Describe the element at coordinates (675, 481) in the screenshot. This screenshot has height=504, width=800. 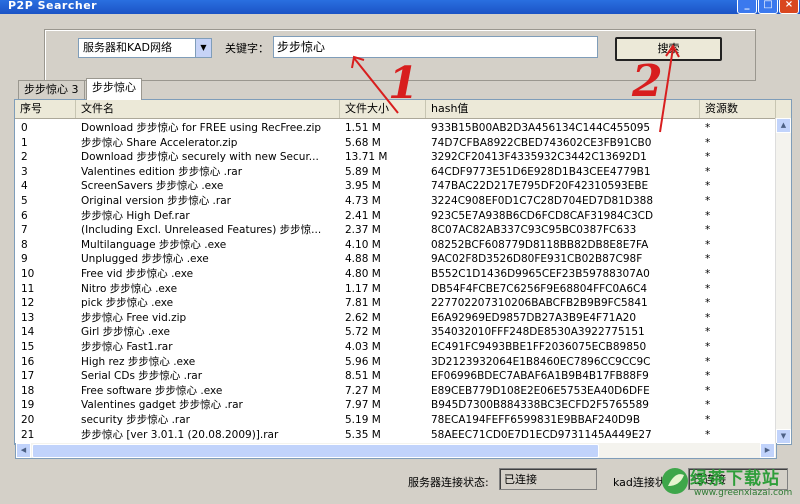
I see `leaf-icon` at that location.